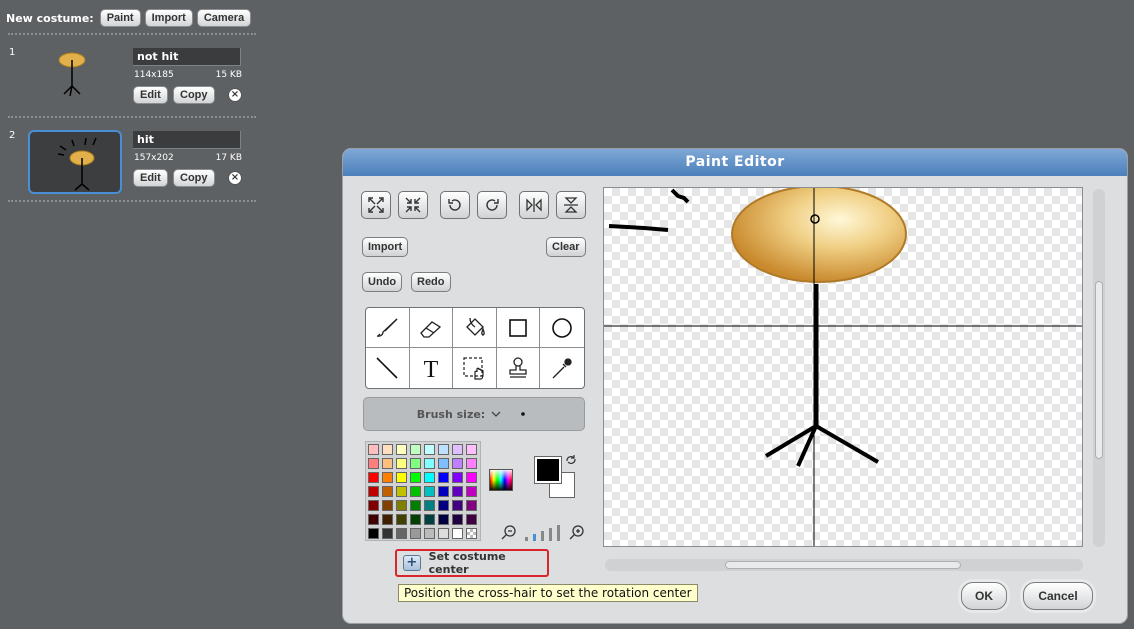 This screenshot has height=629, width=1134. I want to click on paintbrush-icon, so click(388, 328).